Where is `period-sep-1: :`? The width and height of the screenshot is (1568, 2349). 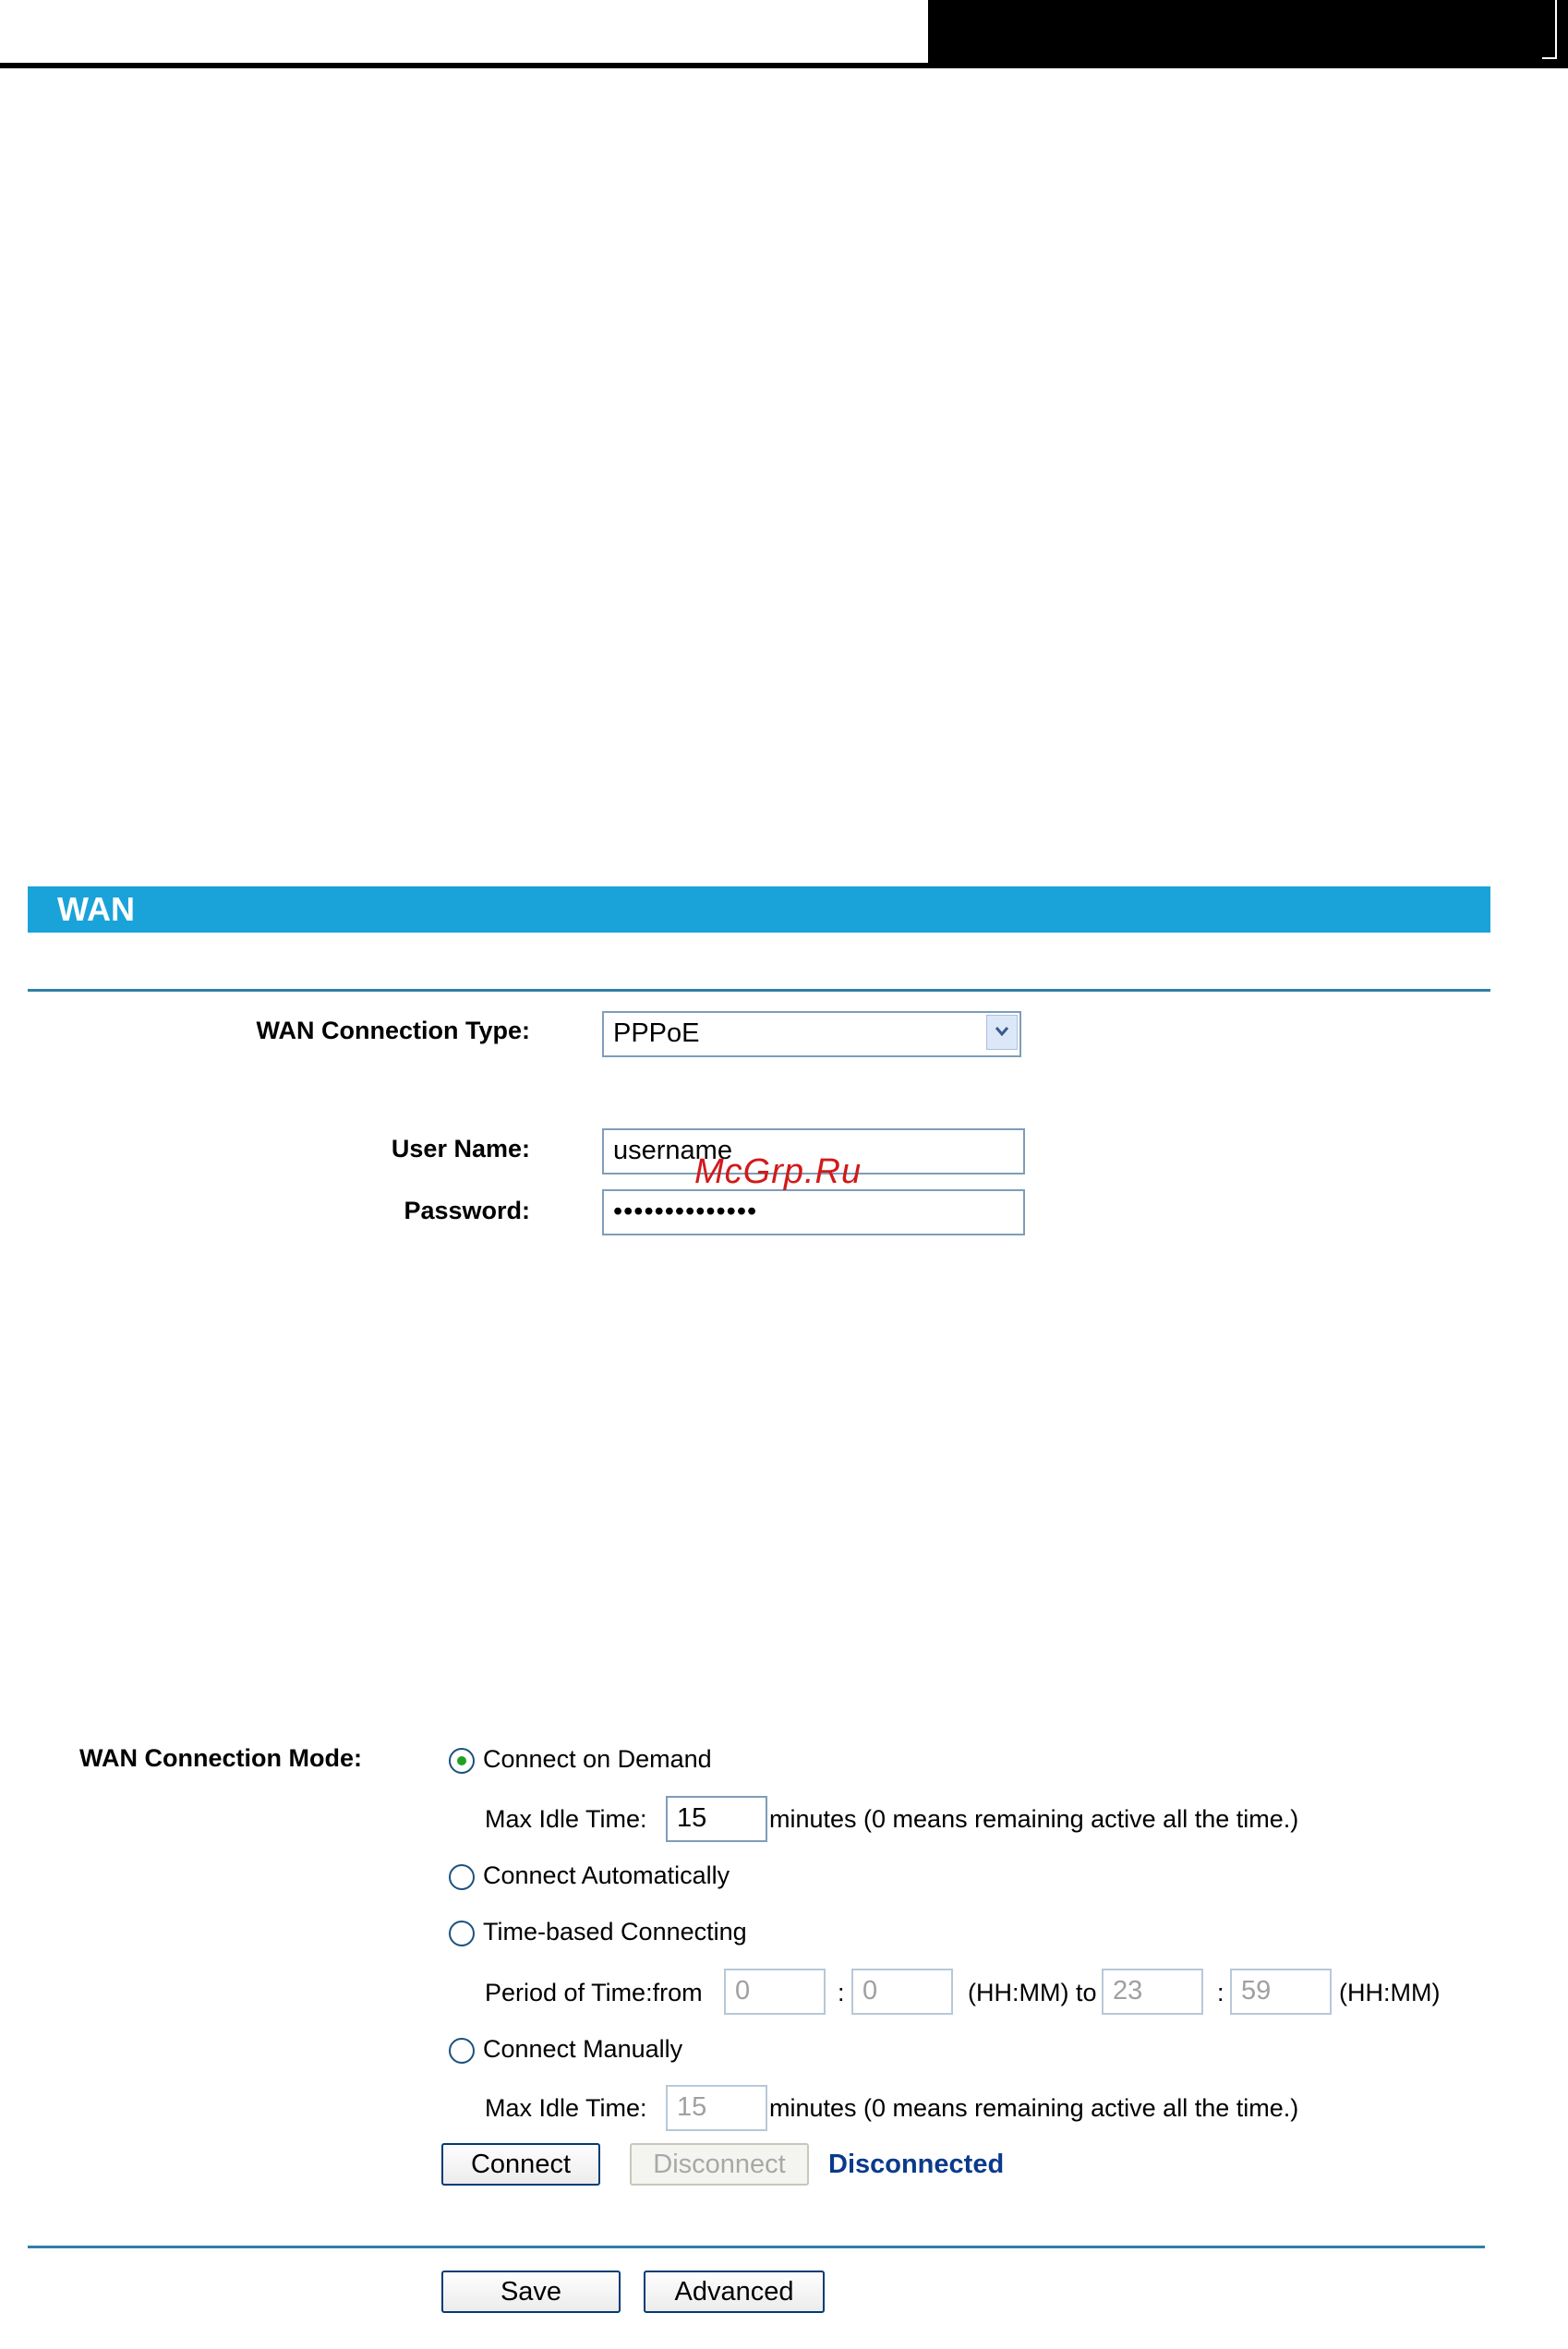
period-sep-1: : is located at coordinates (842, 1992).